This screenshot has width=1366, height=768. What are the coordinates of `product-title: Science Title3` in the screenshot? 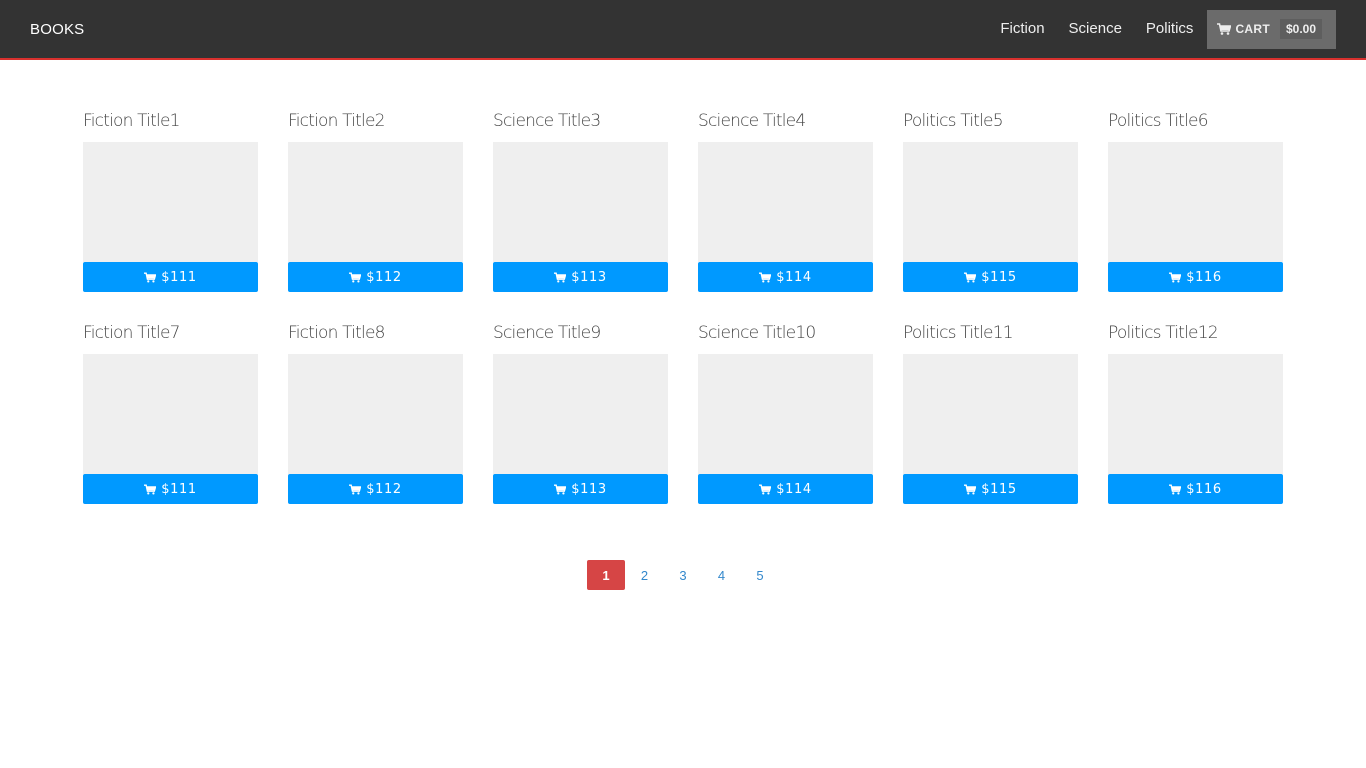 It's located at (580, 125).